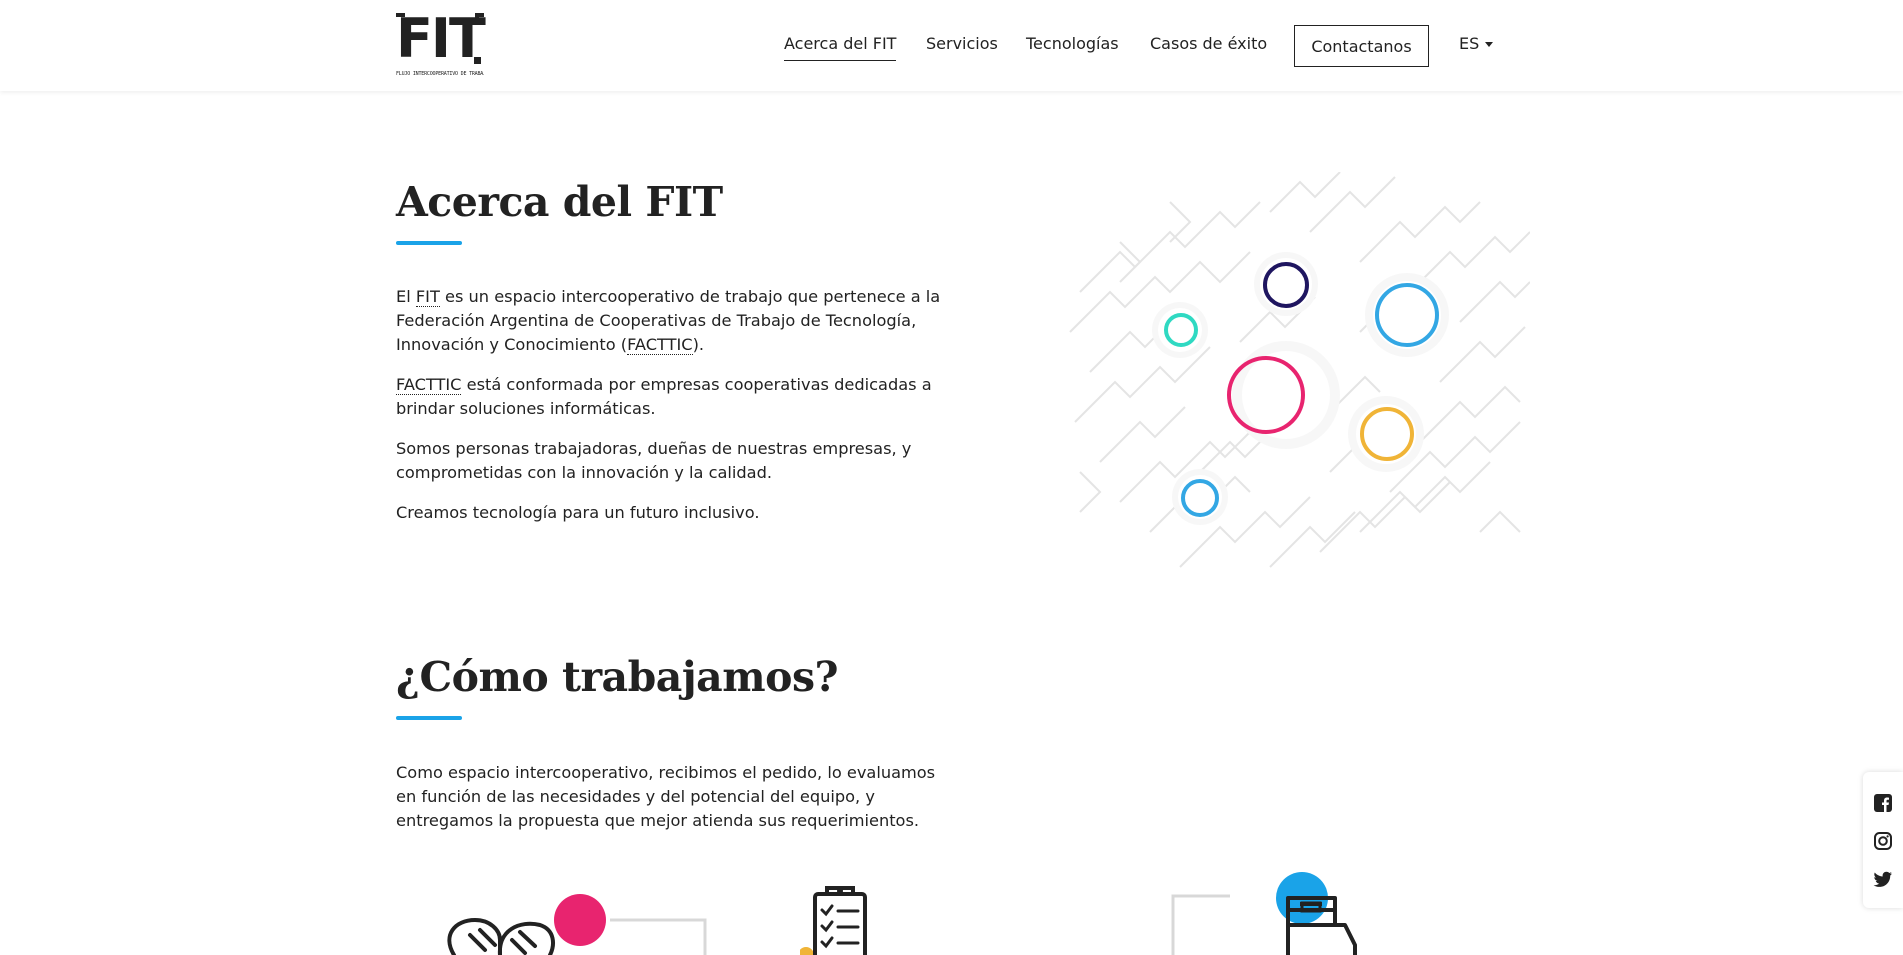 The image size is (1903, 955). I want to click on instagram-icon, so click(1883, 841).